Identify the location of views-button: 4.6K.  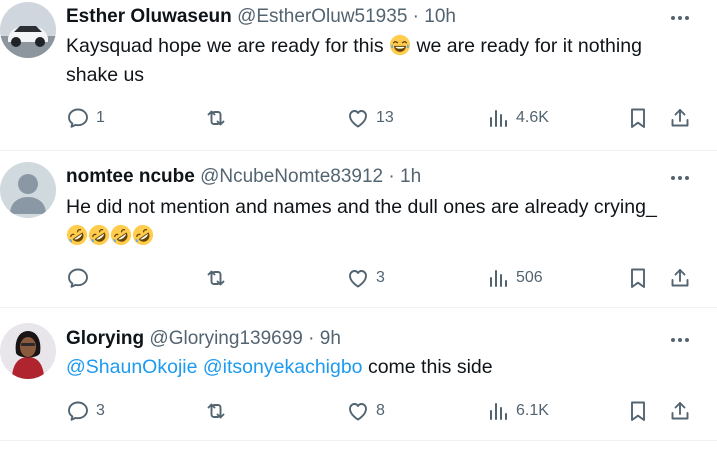
(517, 118).